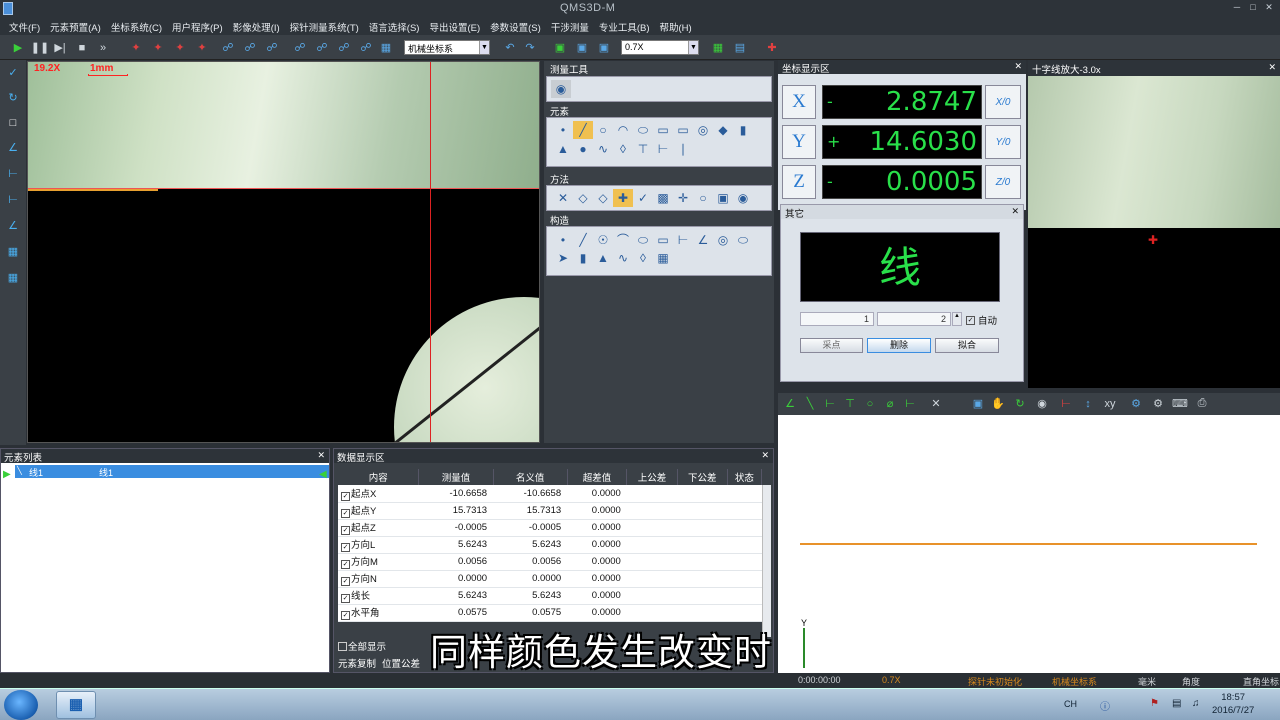 The width and height of the screenshot is (1280, 720). I want to click on coord-4-icon: ☍, so click(366, 47).